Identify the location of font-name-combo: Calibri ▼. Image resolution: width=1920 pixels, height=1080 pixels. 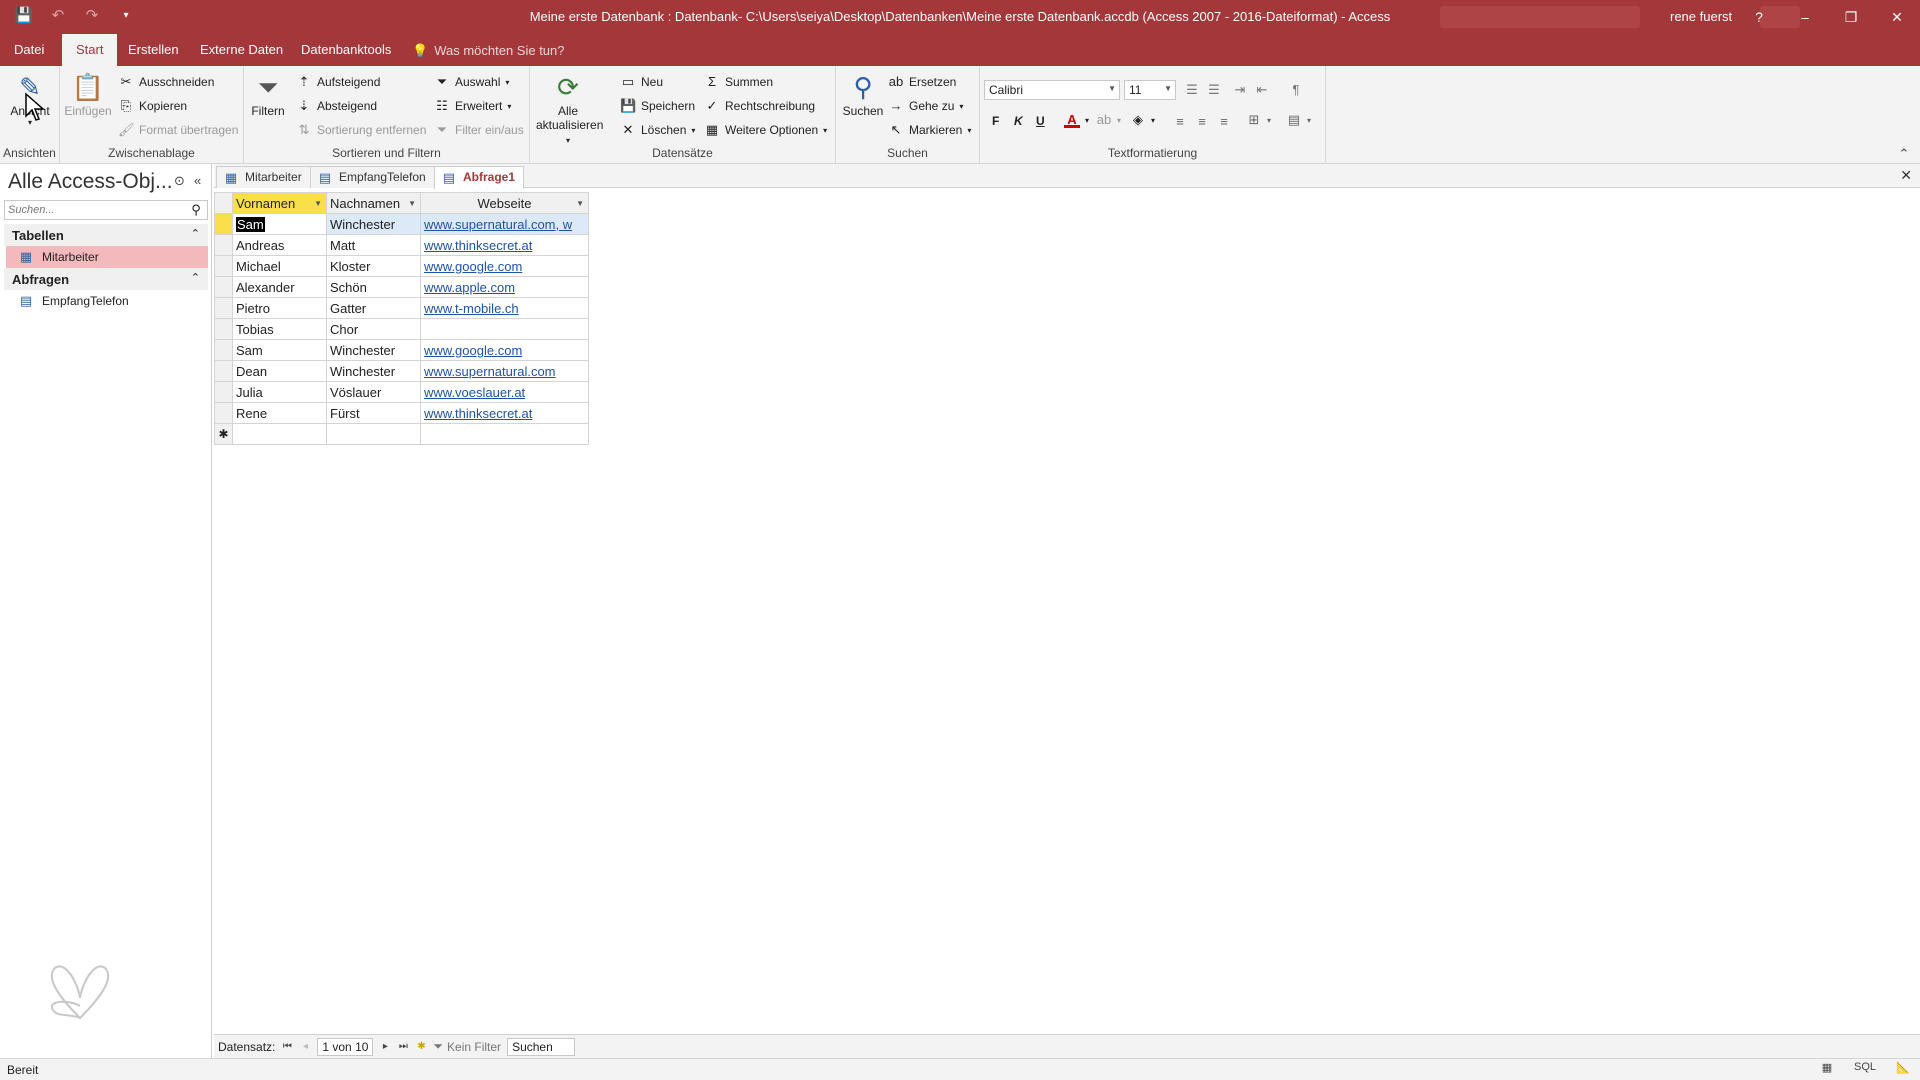
(1052, 90).